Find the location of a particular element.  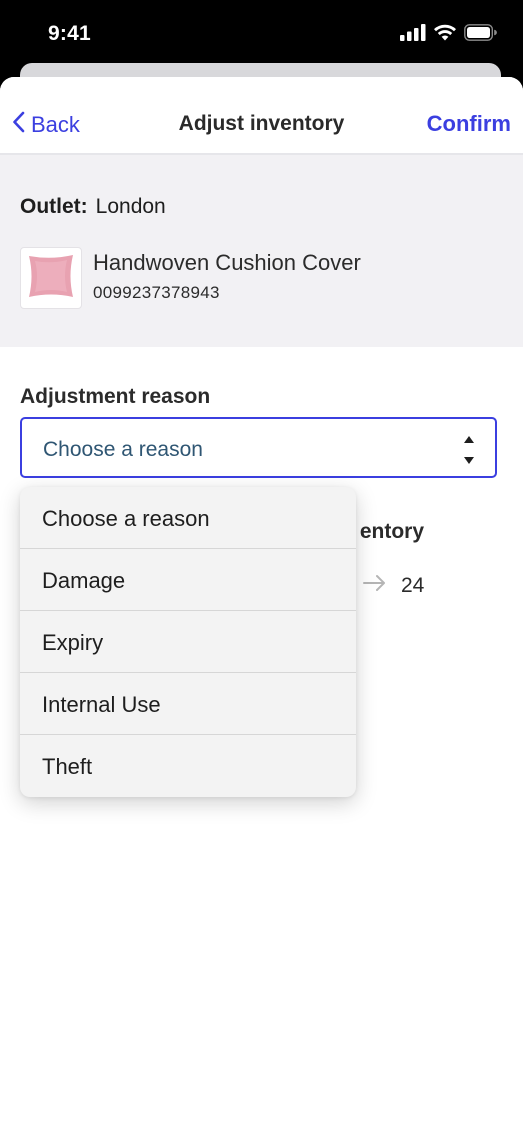

dropdown-option-expiry: Expiry is located at coordinates (188, 642).